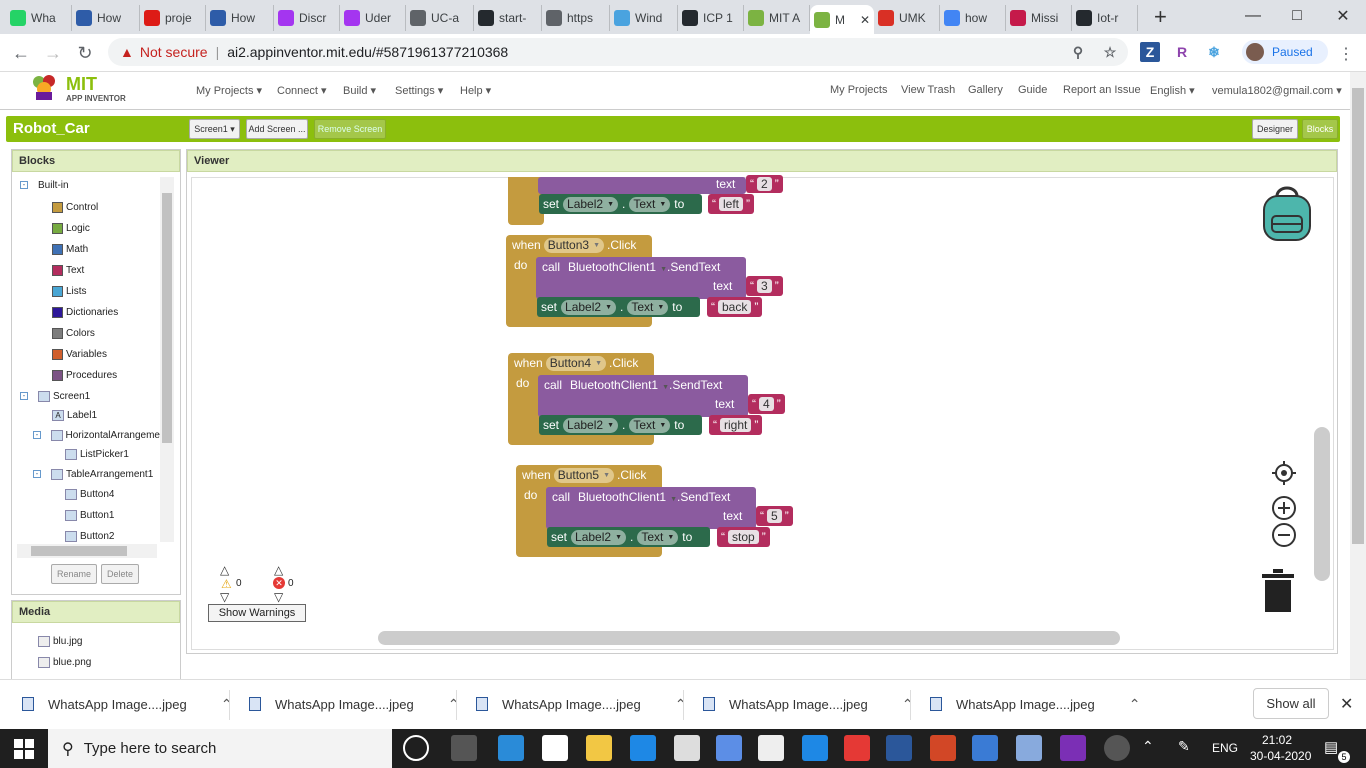 This screenshot has height=768, width=1366. Describe the element at coordinates (60, 641) in the screenshot. I see `media-file: blu.jpg` at that location.